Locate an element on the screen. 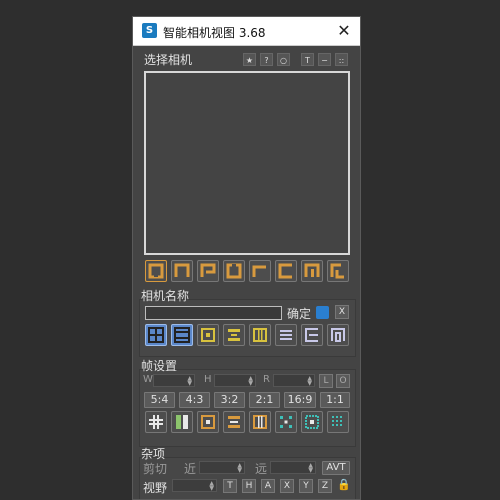 The image size is (500, 500). guide-3-button is located at coordinates (208, 422).